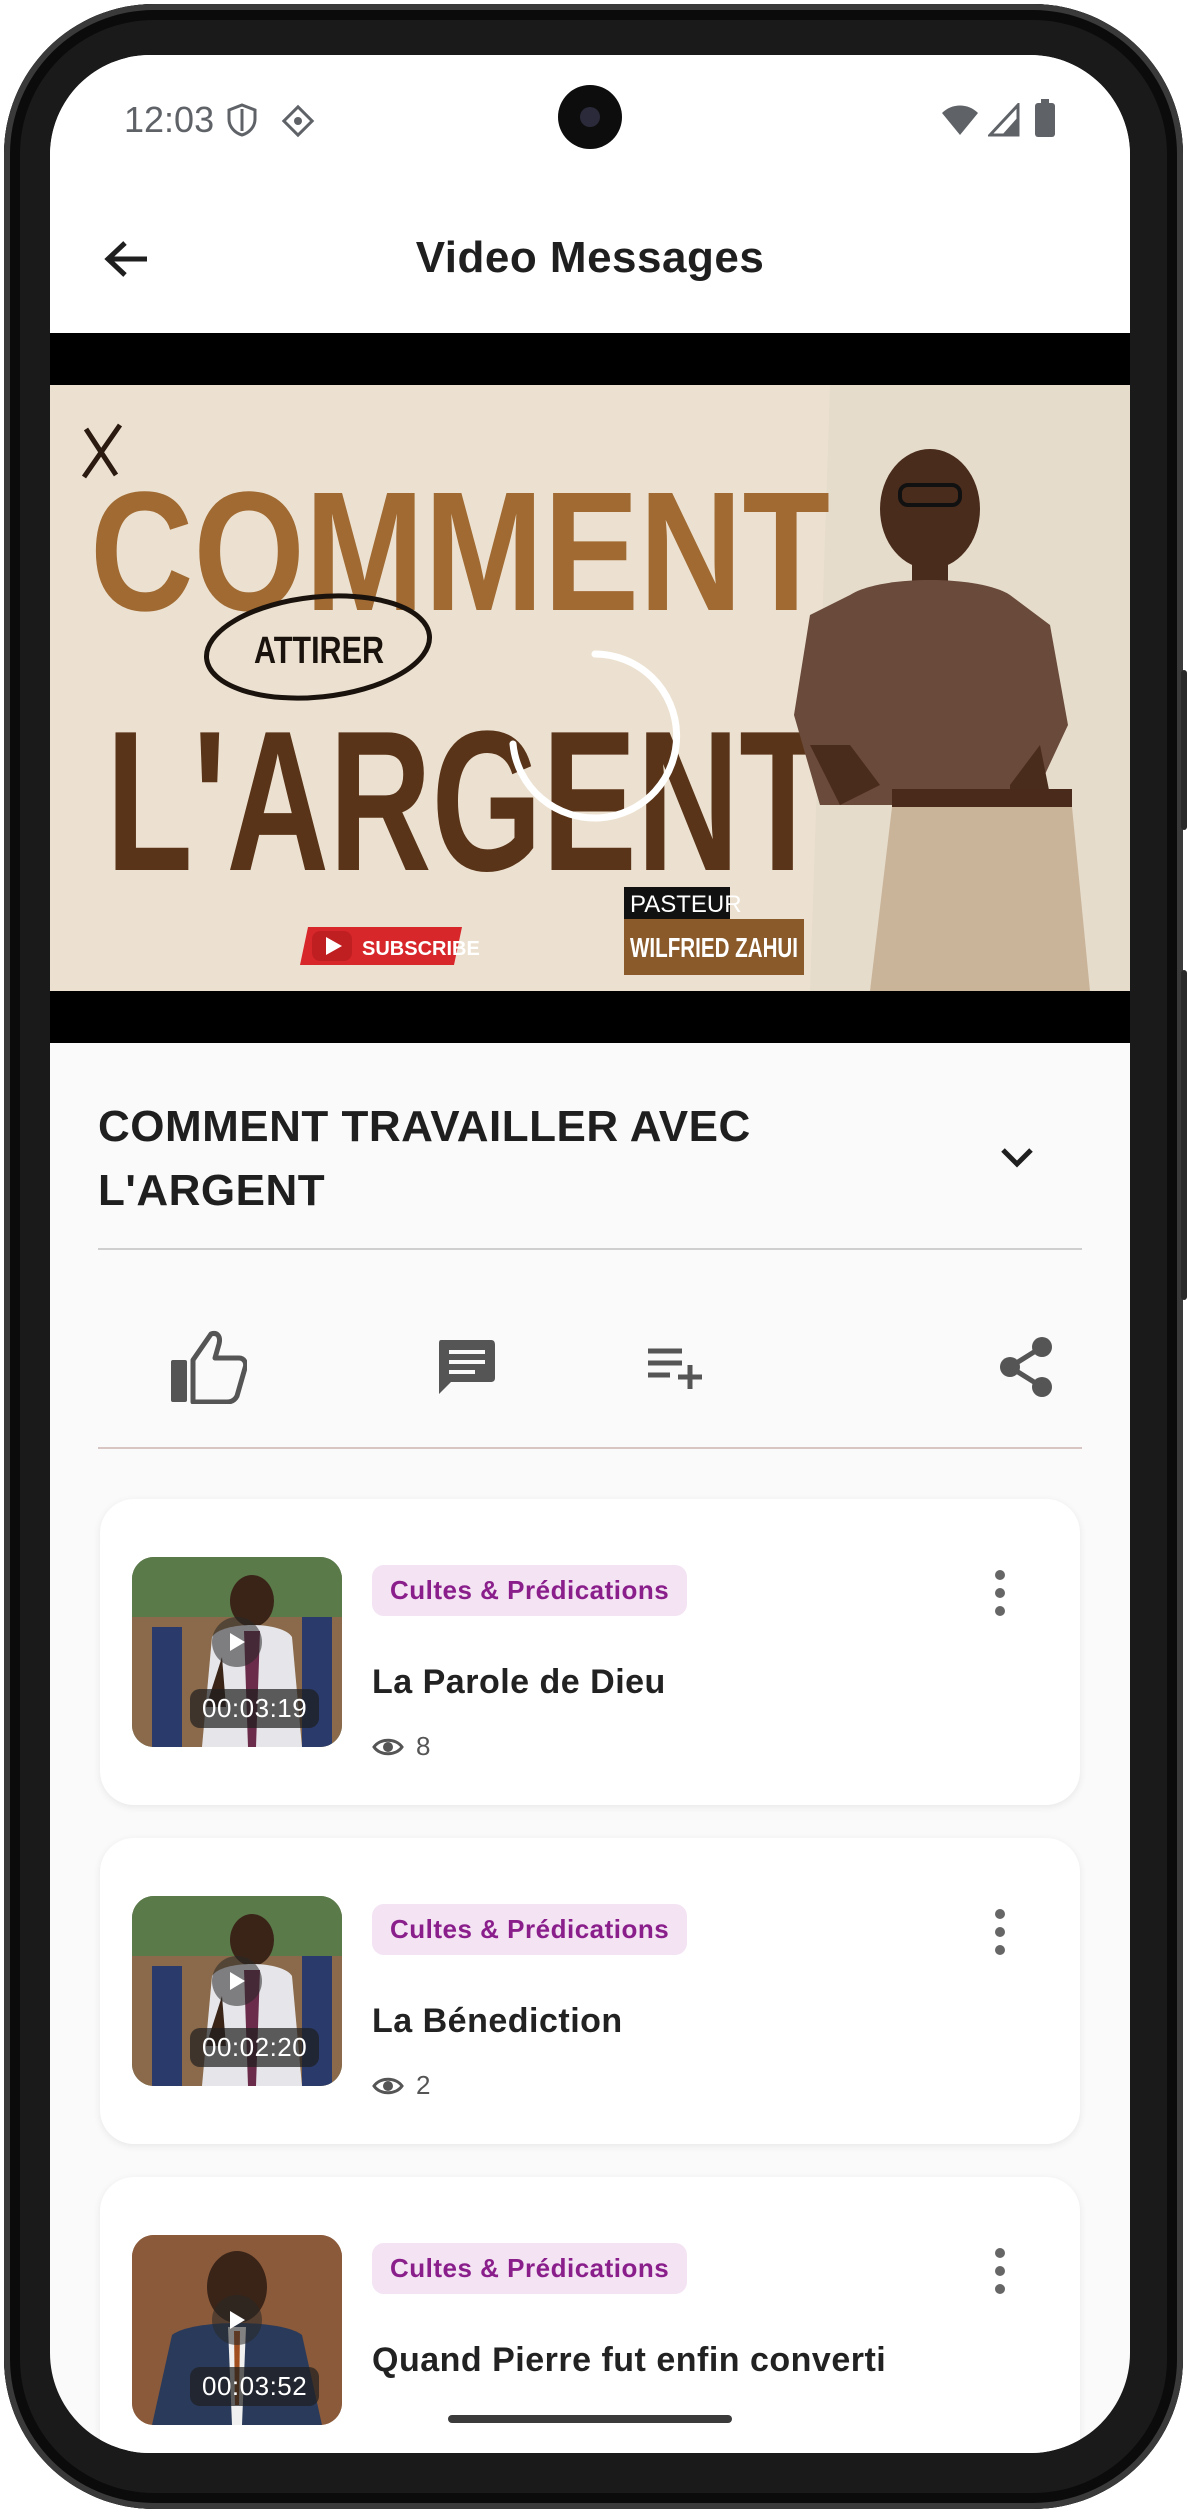 The image size is (1187, 2513). What do you see at coordinates (255, 2386) in the screenshot?
I see `video-duration: 00:03:52` at bounding box center [255, 2386].